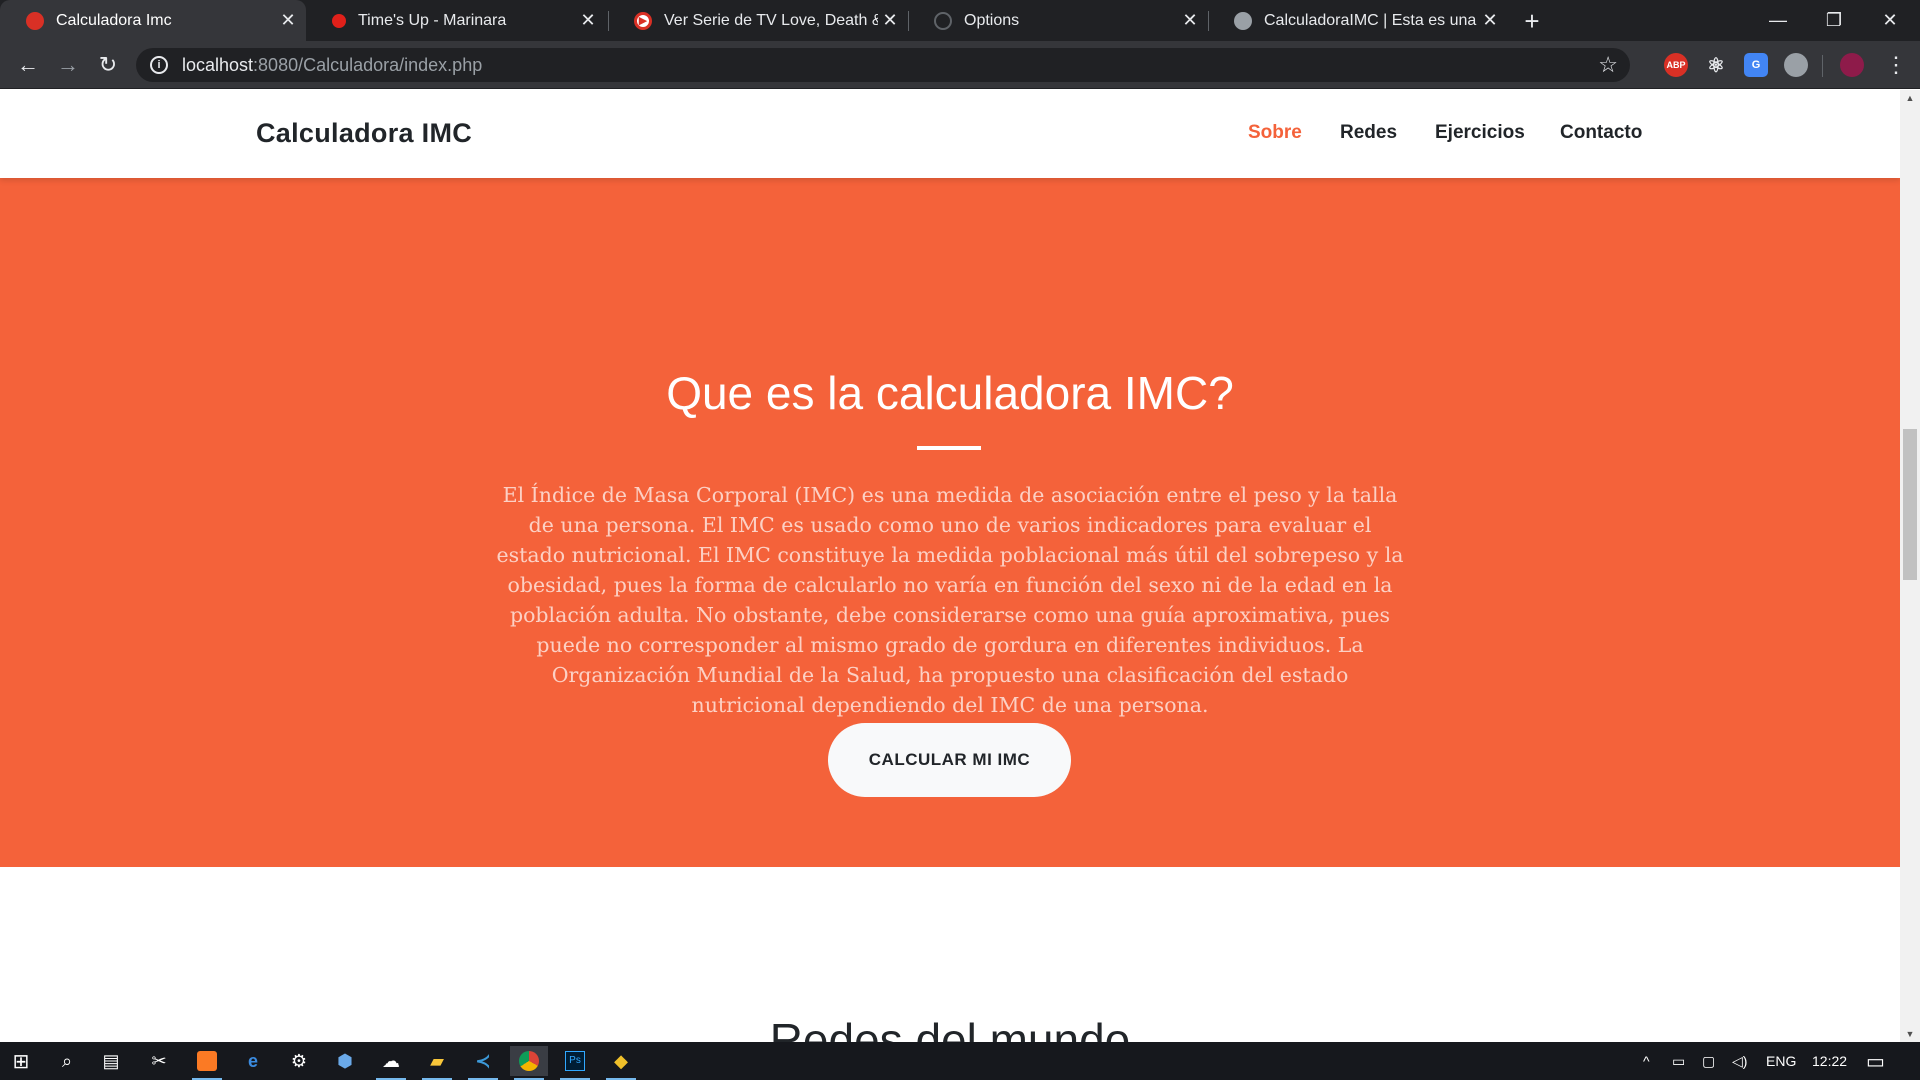 This screenshot has width=1920, height=1080. I want to click on notifications-icon: ▭, so click(1875, 1061).